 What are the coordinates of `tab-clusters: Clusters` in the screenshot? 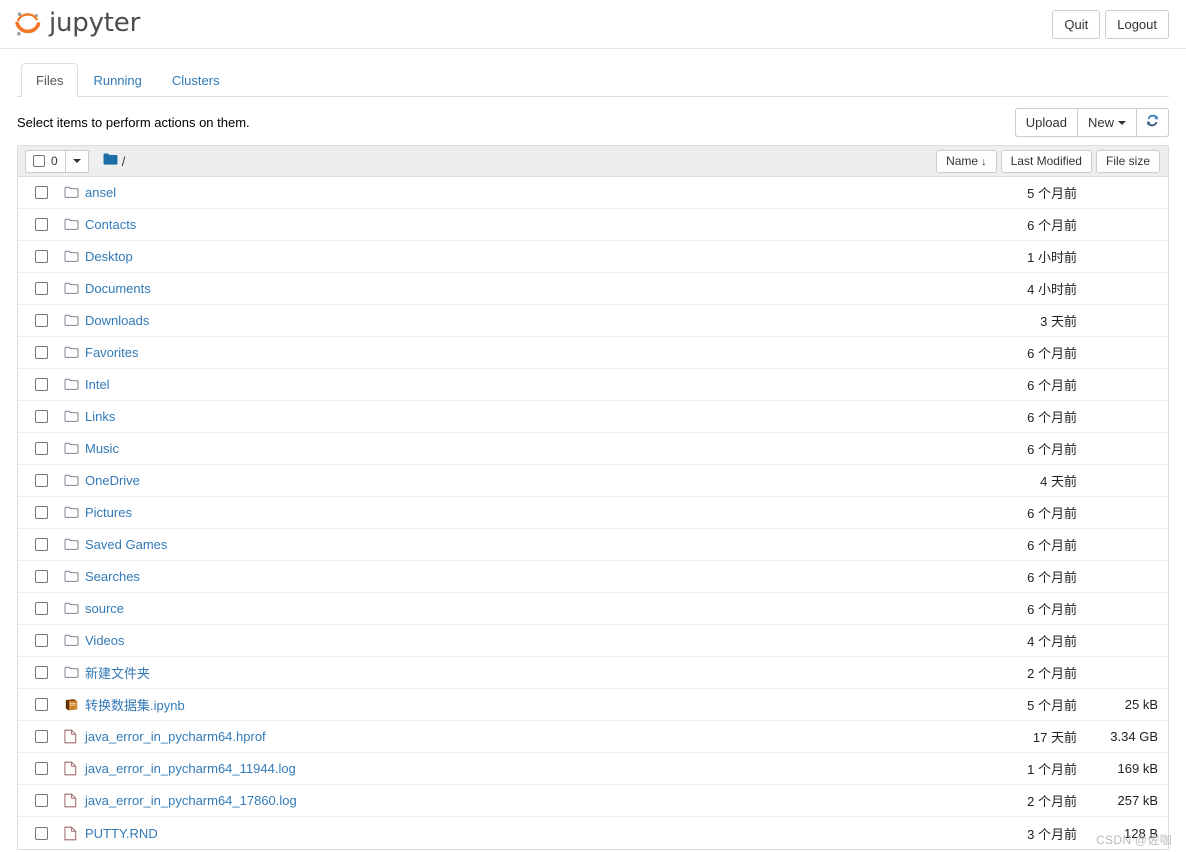 It's located at (196, 80).